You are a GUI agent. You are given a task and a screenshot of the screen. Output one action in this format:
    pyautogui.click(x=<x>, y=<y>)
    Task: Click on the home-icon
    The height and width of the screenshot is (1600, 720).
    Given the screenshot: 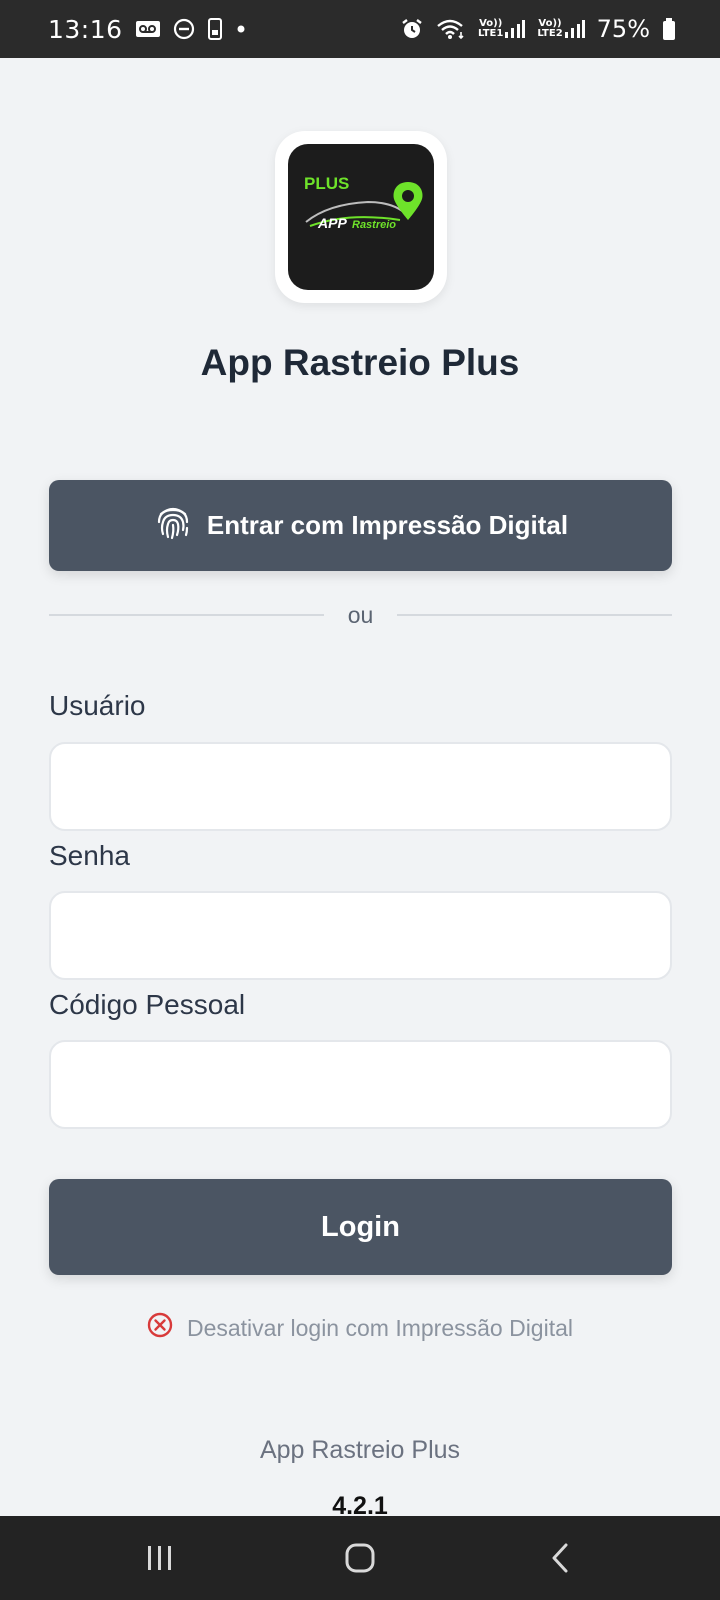 What is the action you would take?
    pyautogui.click(x=360, y=1558)
    